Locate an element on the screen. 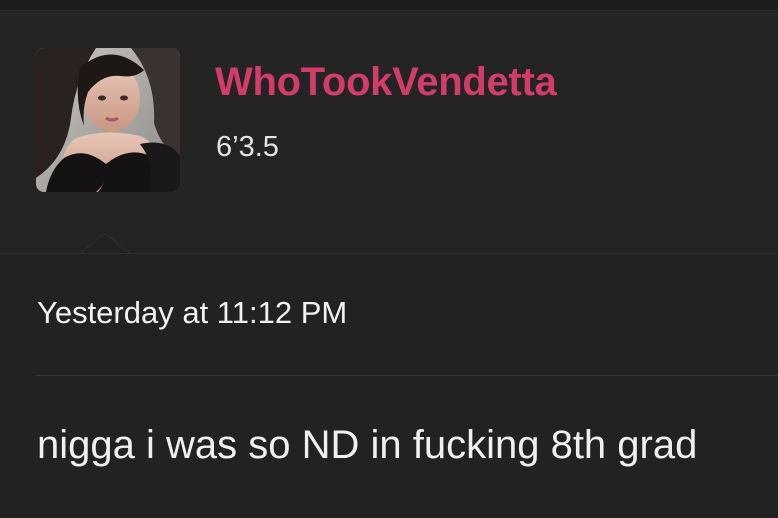 This screenshot has height=518, width=778. post-timestamp: Yesterday at 11:12 PM is located at coordinates (192, 313).